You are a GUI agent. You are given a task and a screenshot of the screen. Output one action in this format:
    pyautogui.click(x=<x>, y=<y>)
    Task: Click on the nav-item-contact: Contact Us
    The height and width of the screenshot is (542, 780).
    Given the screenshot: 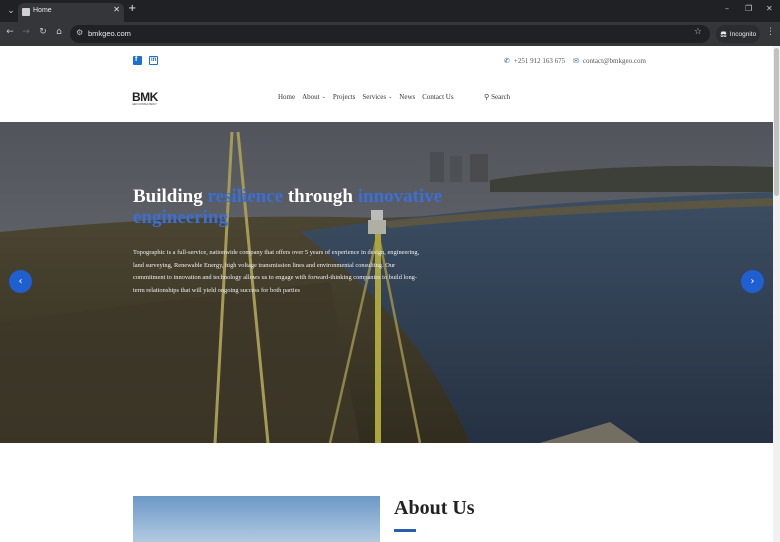 What is the action you would take?
    pyautogui.click(x=437, y=97)
    